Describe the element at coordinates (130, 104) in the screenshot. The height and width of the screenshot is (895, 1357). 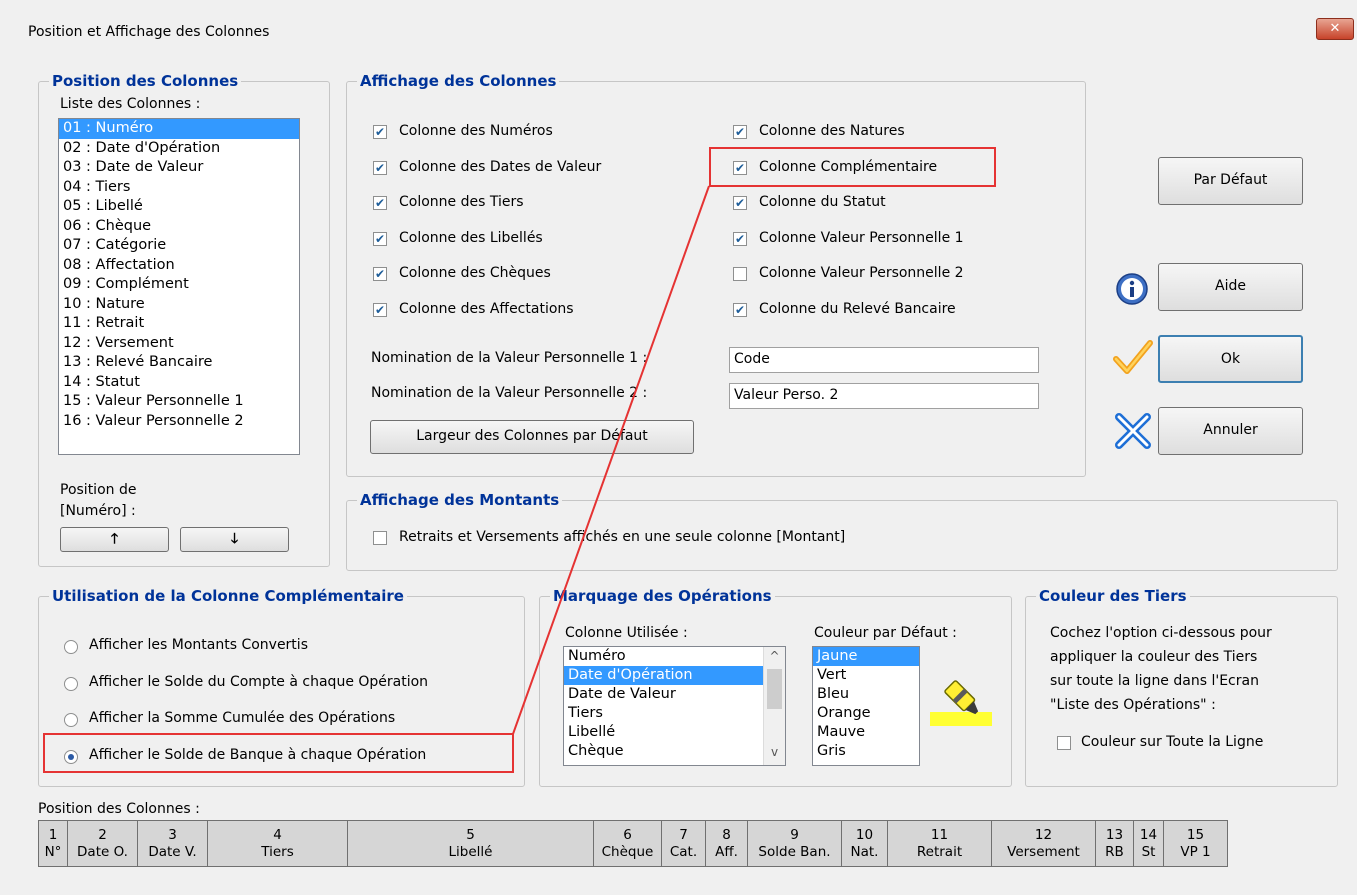
I see `column-list-label: Liste des Colonnes :` at that location.